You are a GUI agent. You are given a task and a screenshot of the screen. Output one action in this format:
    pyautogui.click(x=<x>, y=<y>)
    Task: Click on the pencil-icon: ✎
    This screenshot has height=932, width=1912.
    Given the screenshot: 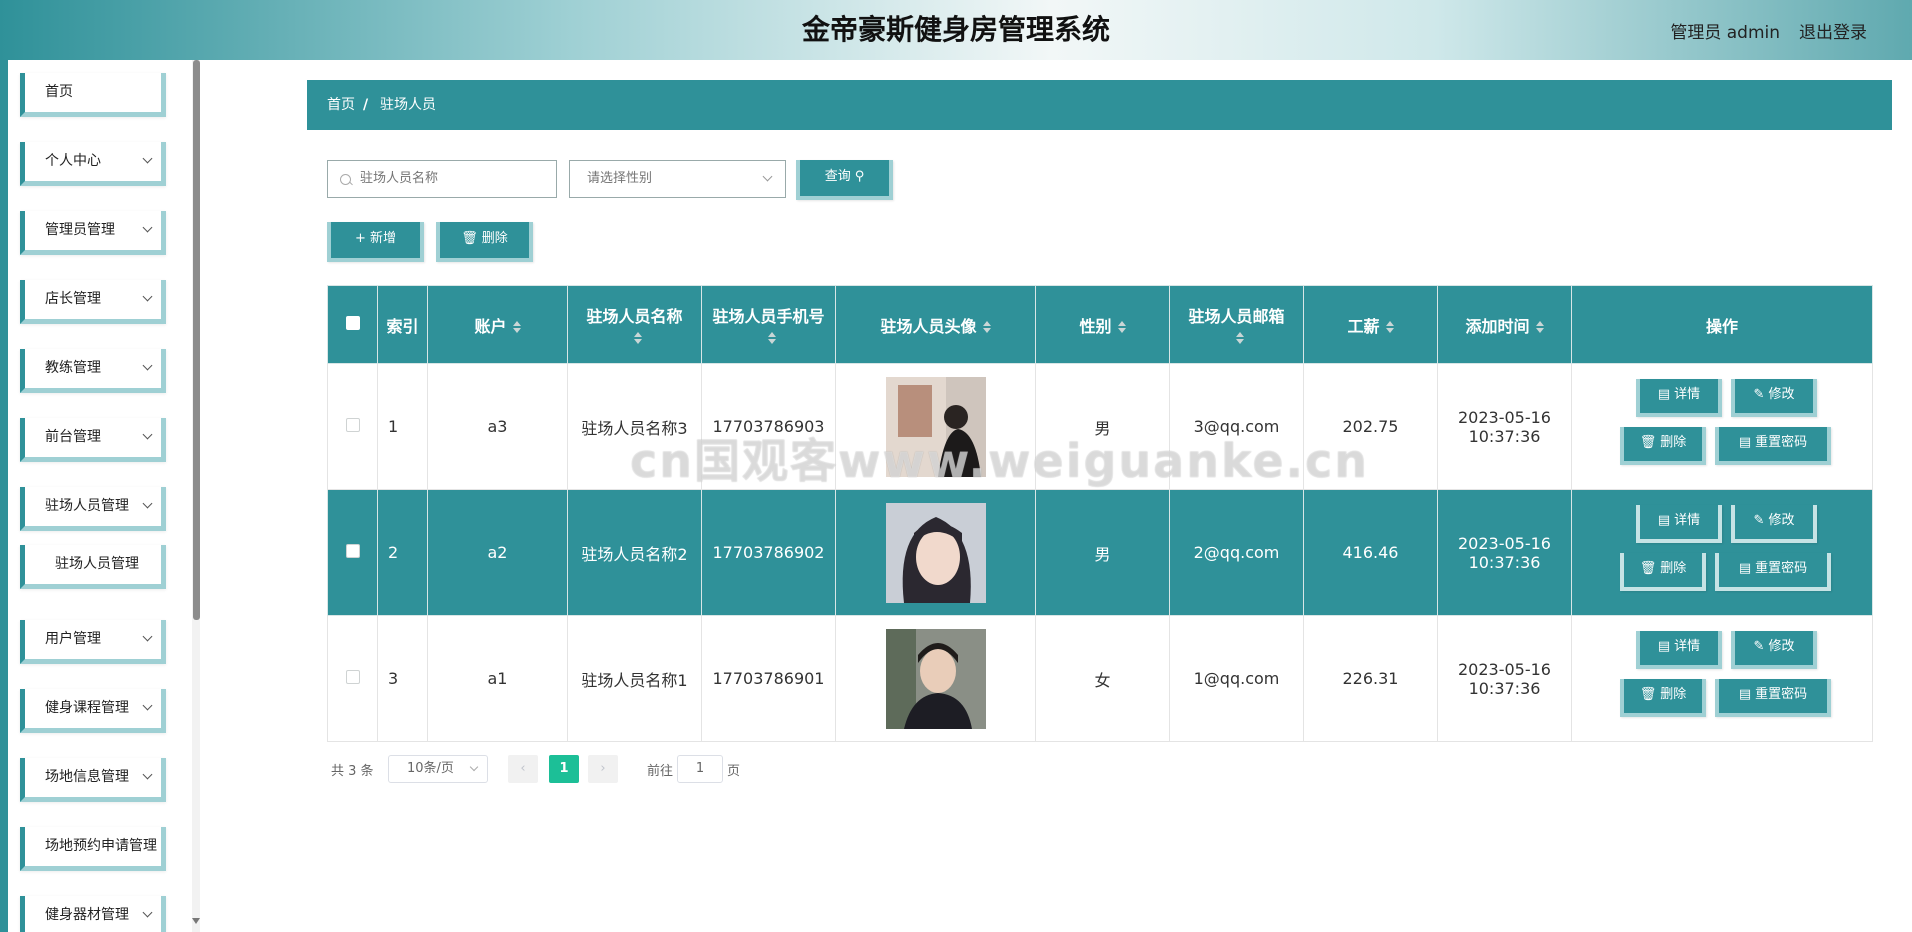 What is the action you would take?
    pyautogui.click(x=1759, y=394)
    